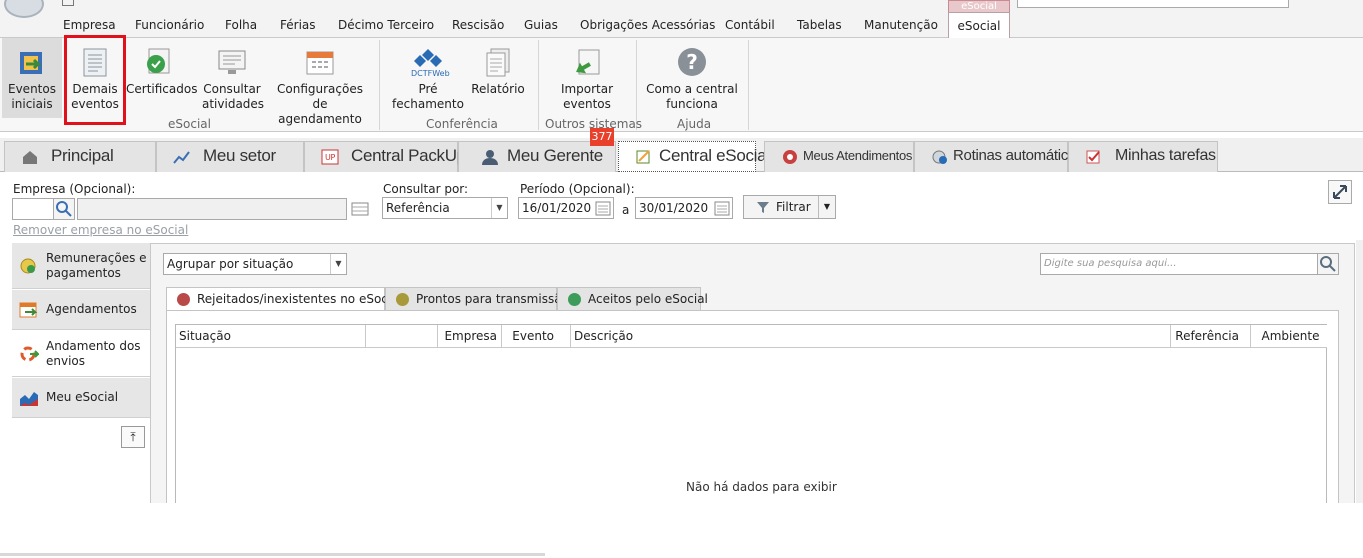 This screenshot has width=1363, height=558. Describe the element at coordinates (498, 62) in the screenshot. I see `report-icon` at that location.